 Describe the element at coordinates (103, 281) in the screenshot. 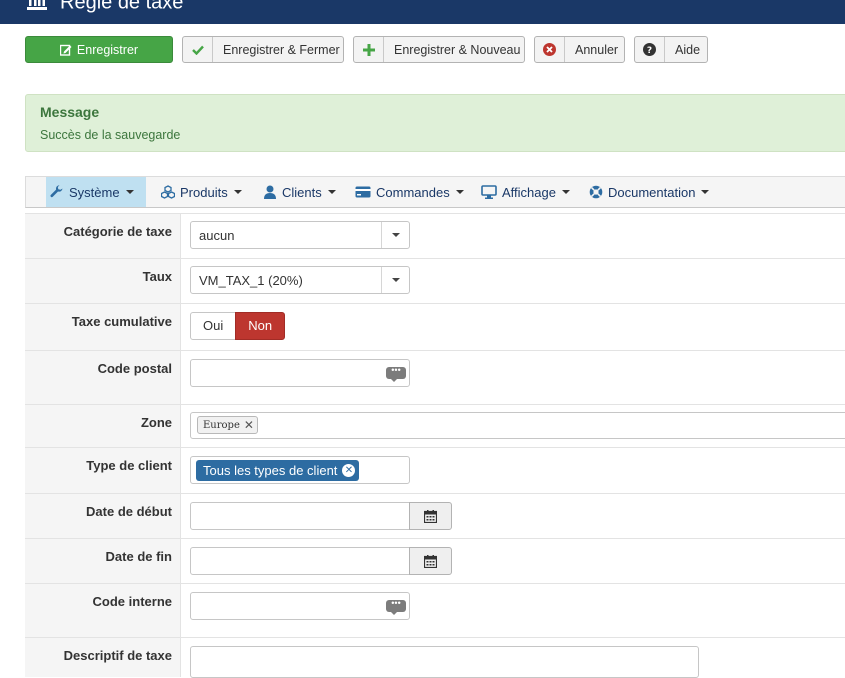

I see `field-label: Taux` at that location.